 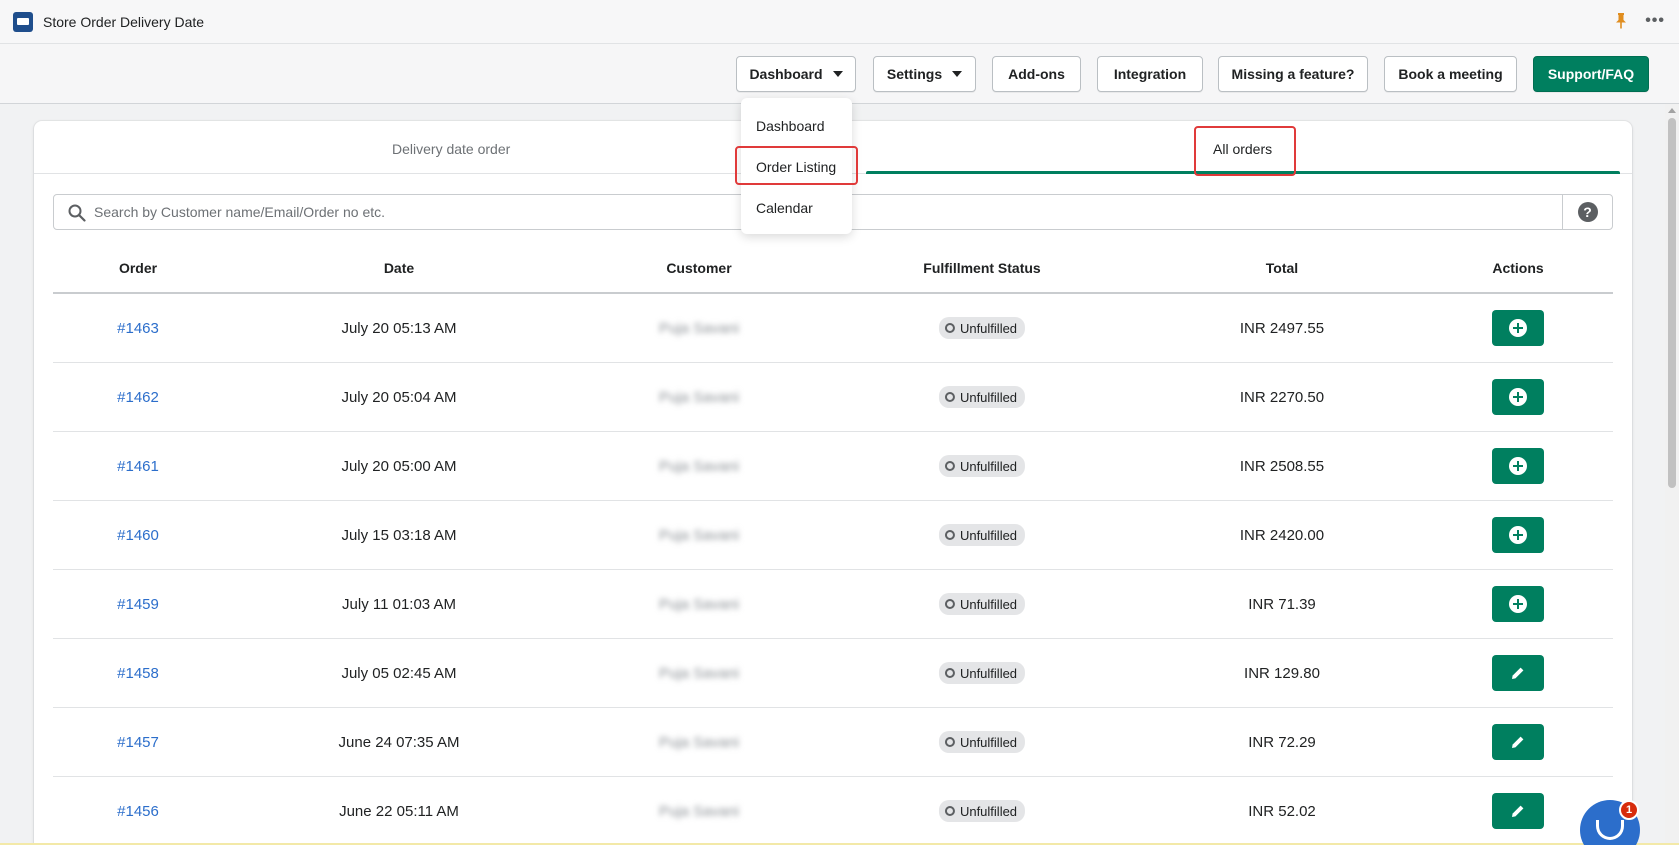 I want to click on dashboard-dropdown-menu: Dashboard Order Listing Calendar, so click(x=796, y=166).